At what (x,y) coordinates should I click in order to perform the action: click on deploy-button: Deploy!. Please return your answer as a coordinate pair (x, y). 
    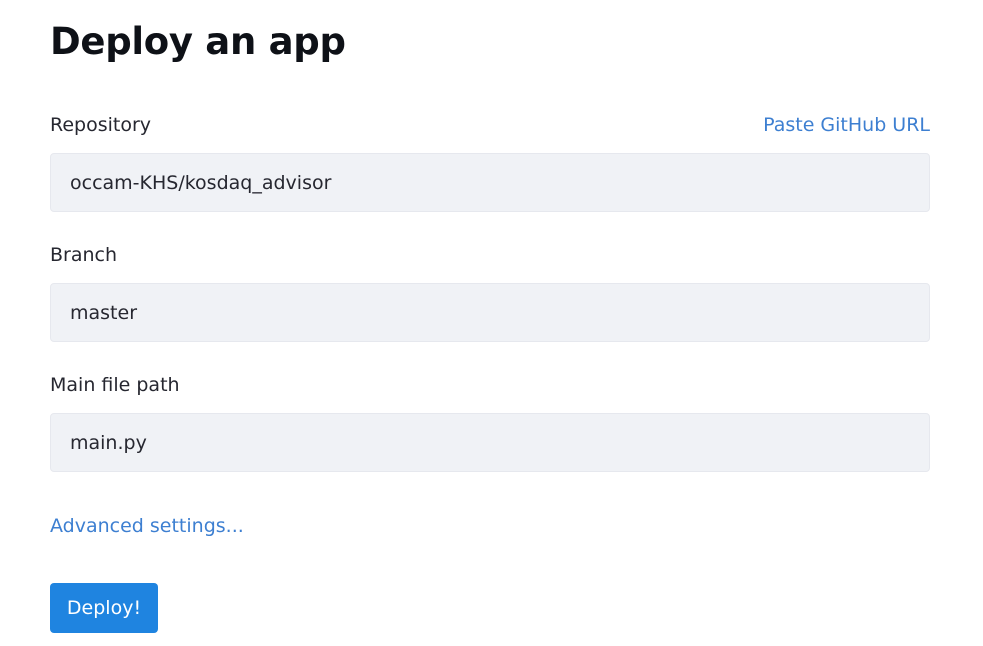
    Looking at the image, I should click on (104, 608).